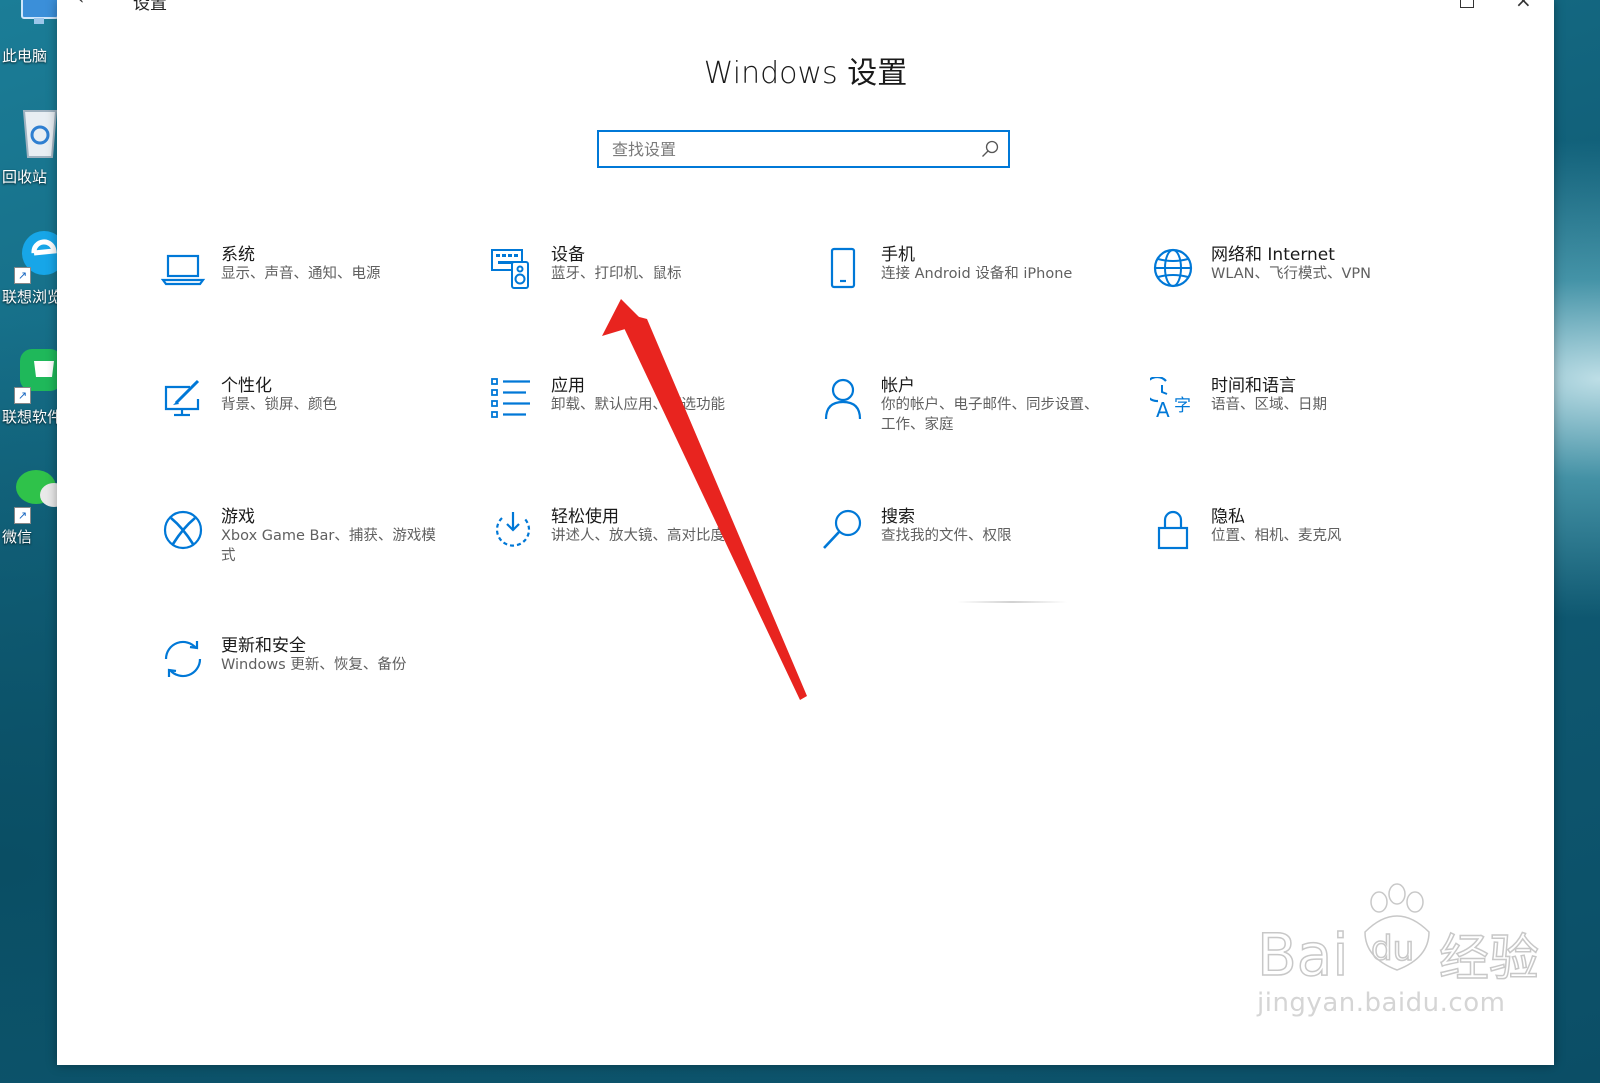 This screenshot has width=1600, height=1083. What do you see at coordinates (805, 73) in the screenshot?
I see `page-title: Windows 设置` at bounding box center [805, 73].